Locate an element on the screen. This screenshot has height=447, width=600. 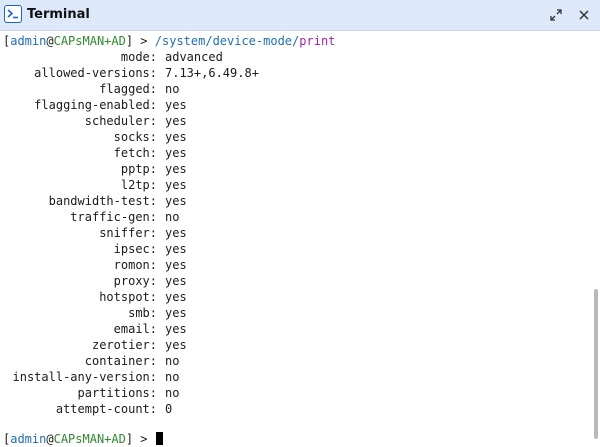
scrollbar-thumb is located at coordinates (596, 364).